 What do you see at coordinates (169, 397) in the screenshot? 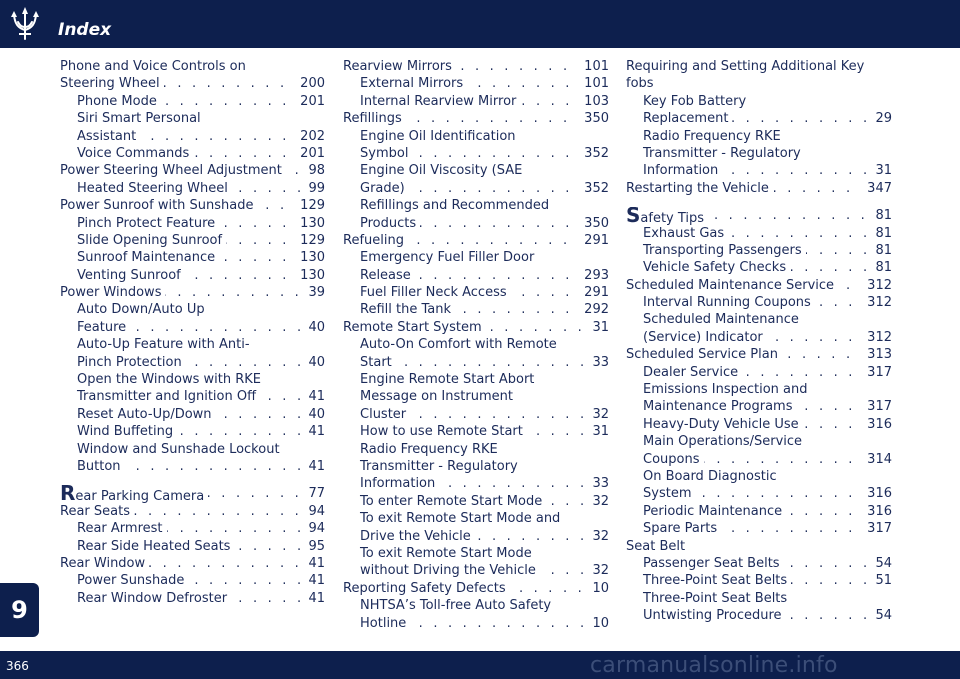
I see `index-entry-text: Transmitter and Ignition Off` at bounding box center [169, 397].